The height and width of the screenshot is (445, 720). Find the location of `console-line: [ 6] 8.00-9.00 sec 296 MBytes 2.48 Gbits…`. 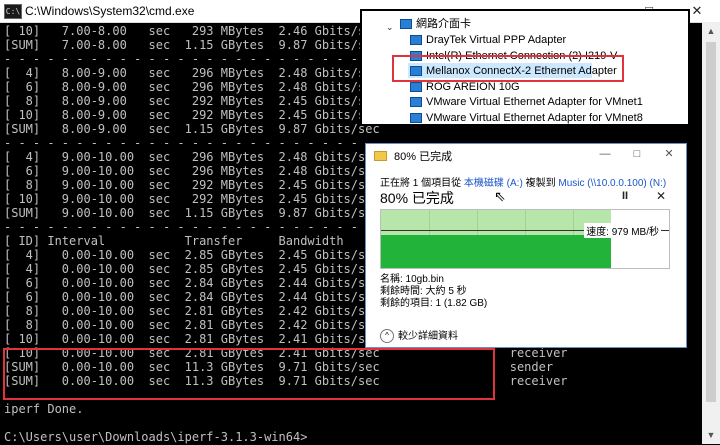

console-line: [ 6] 8.00-9.00 sec 296 MBytes 2.48 Gbits… is located at coordinates (192, 87).